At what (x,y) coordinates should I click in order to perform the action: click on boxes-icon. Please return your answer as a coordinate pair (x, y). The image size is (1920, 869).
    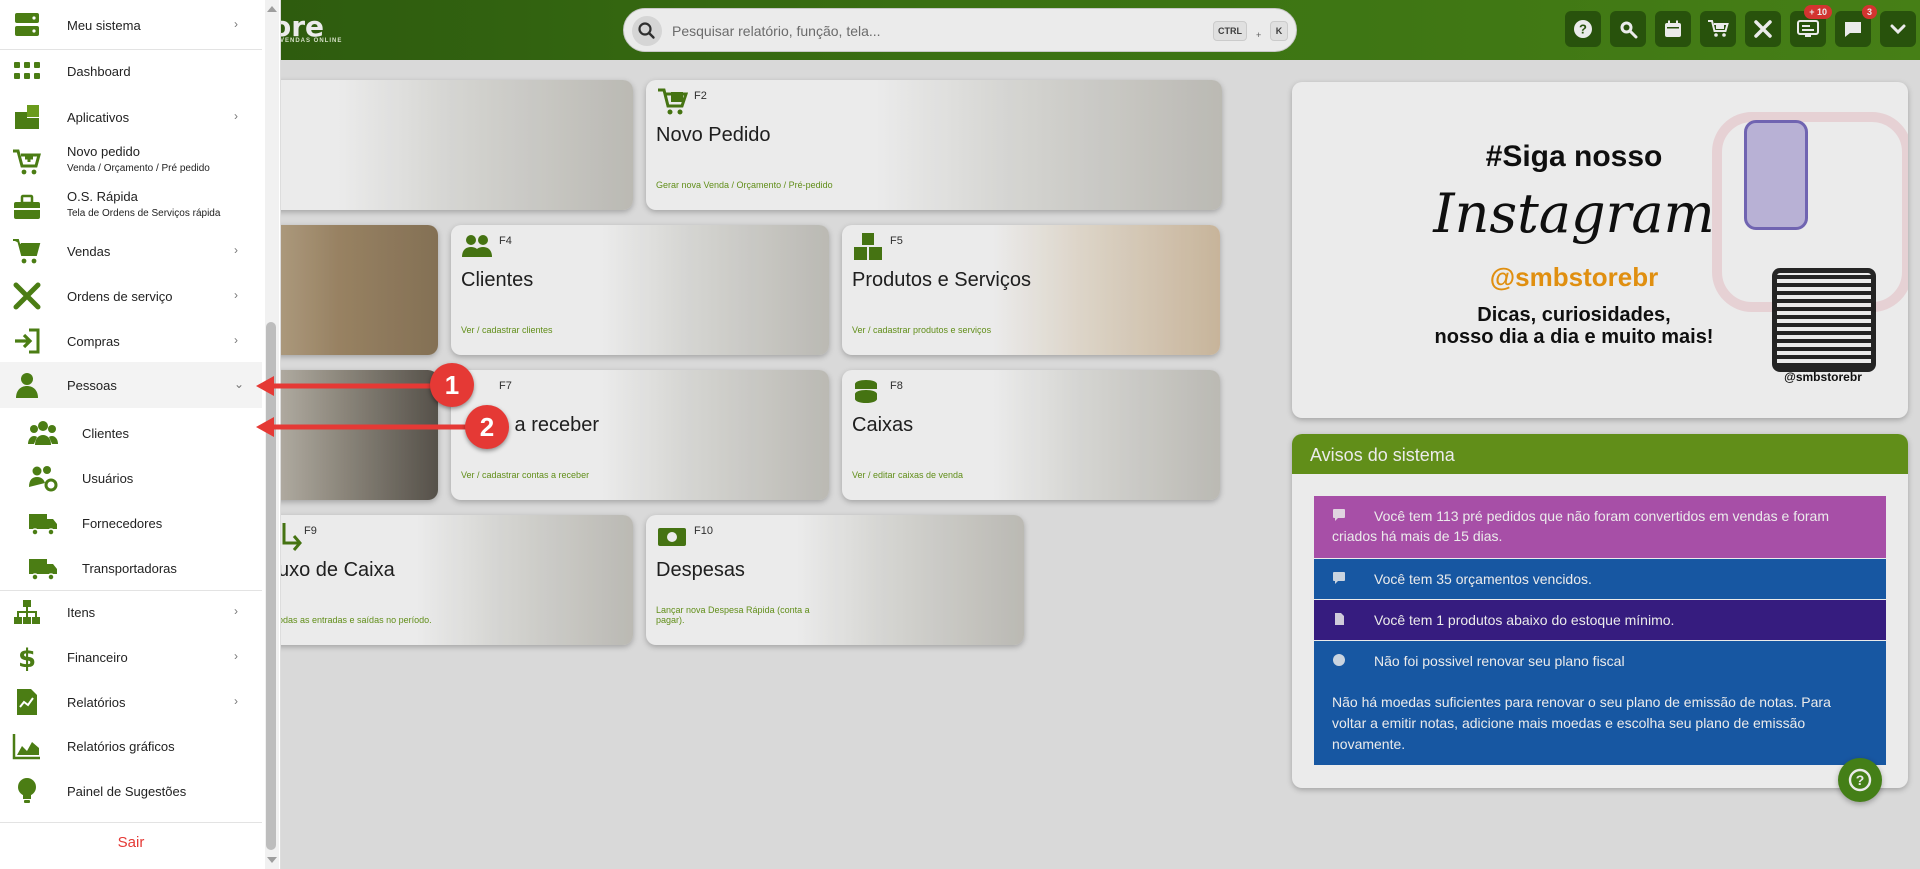
    Looking at the image, I should click on (868, 246).